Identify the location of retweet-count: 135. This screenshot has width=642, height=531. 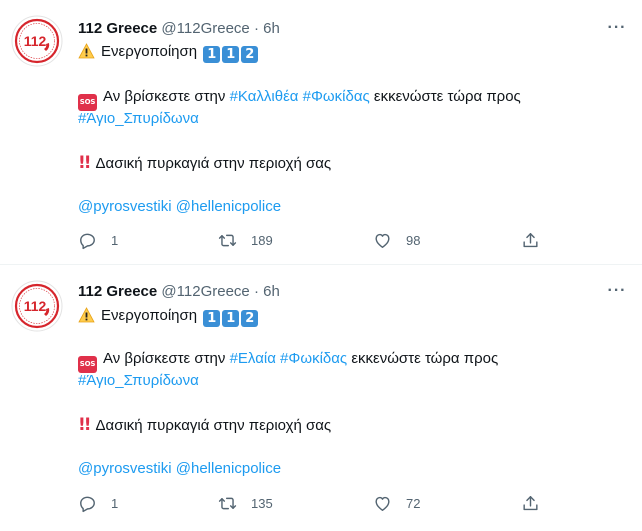
(262, 503).